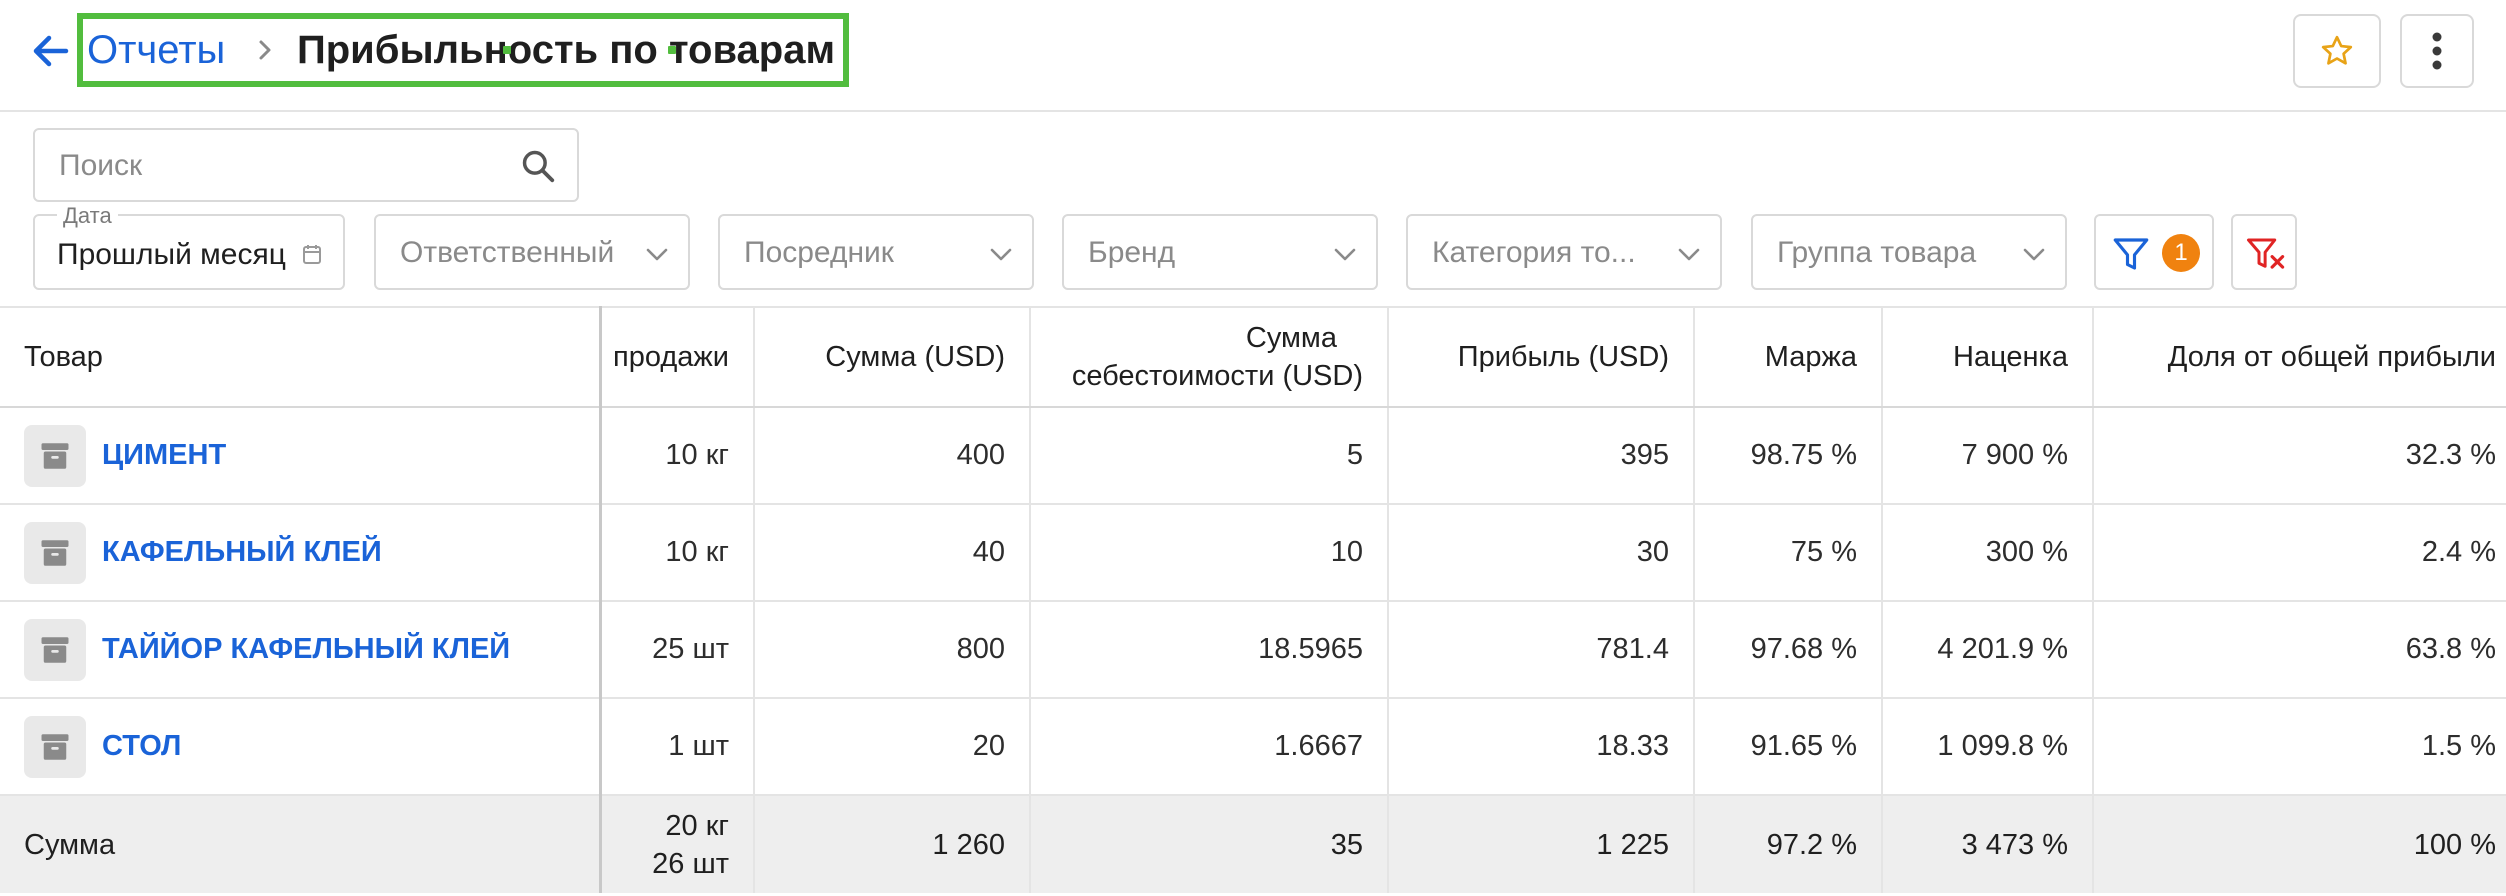 The width and height of the screenshot is (2506, 896). What do you see at coordinates (690, 863) in the screenshot?
I see `total-sales-line2: 26 шт` at bounding box center [690, 863].